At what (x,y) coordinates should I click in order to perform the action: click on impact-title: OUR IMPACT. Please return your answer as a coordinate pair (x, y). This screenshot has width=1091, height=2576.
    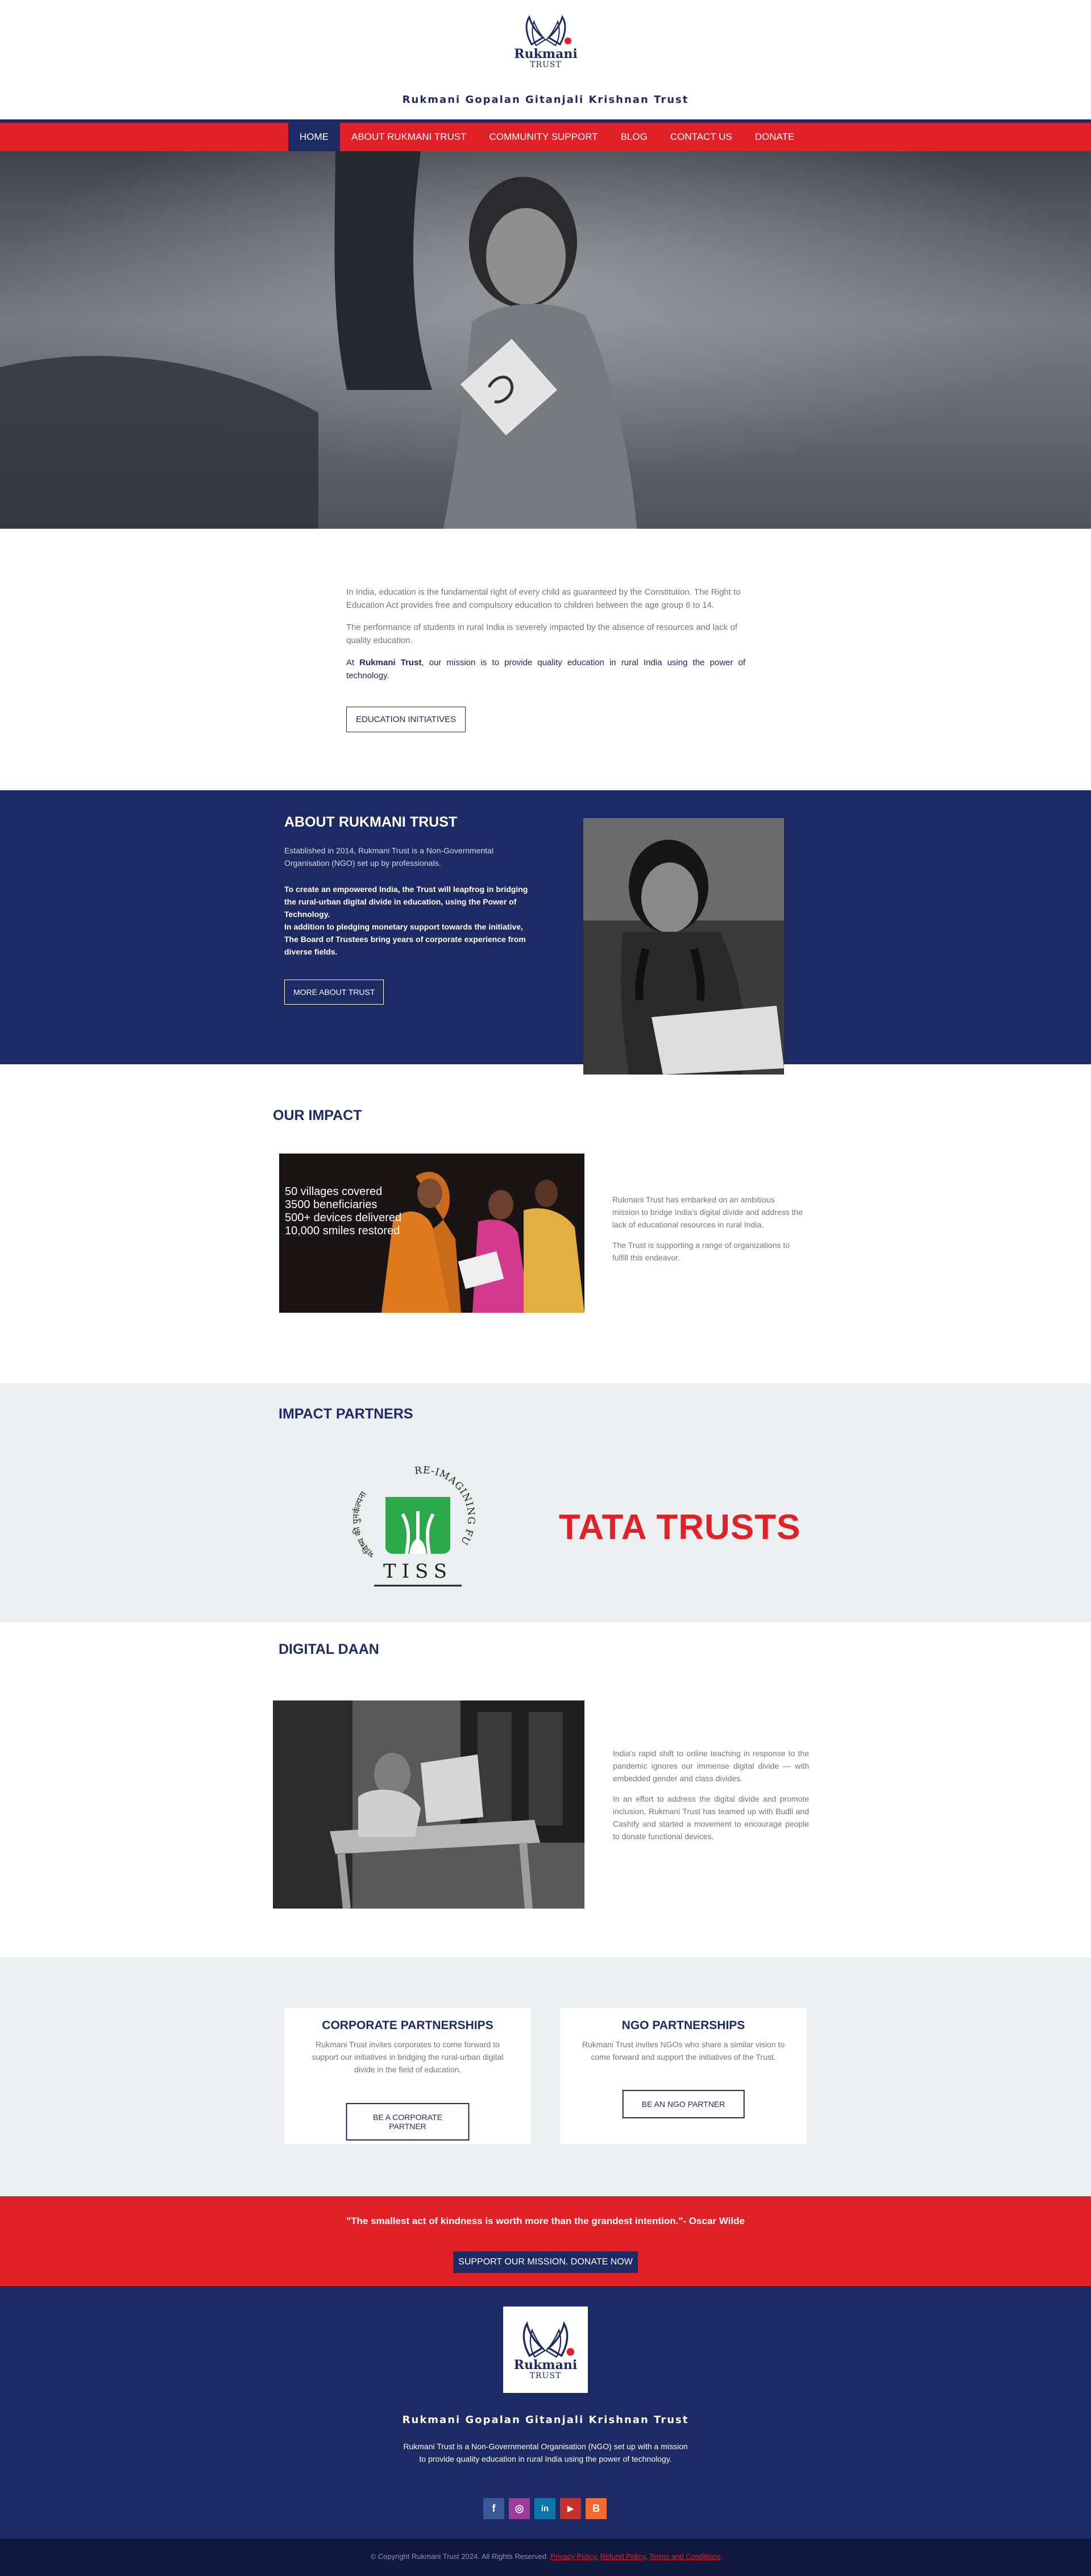
    Looking at the image, I should click on (317, 1115).